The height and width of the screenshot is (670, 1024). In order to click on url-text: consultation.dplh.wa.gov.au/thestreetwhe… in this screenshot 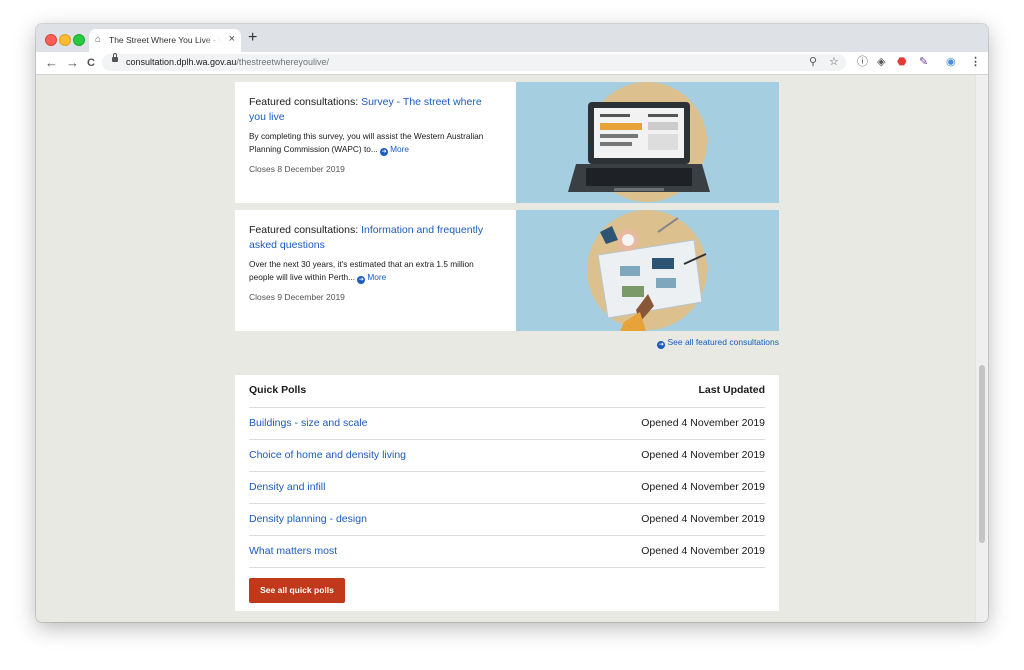, I will do `click(227, 62)`.